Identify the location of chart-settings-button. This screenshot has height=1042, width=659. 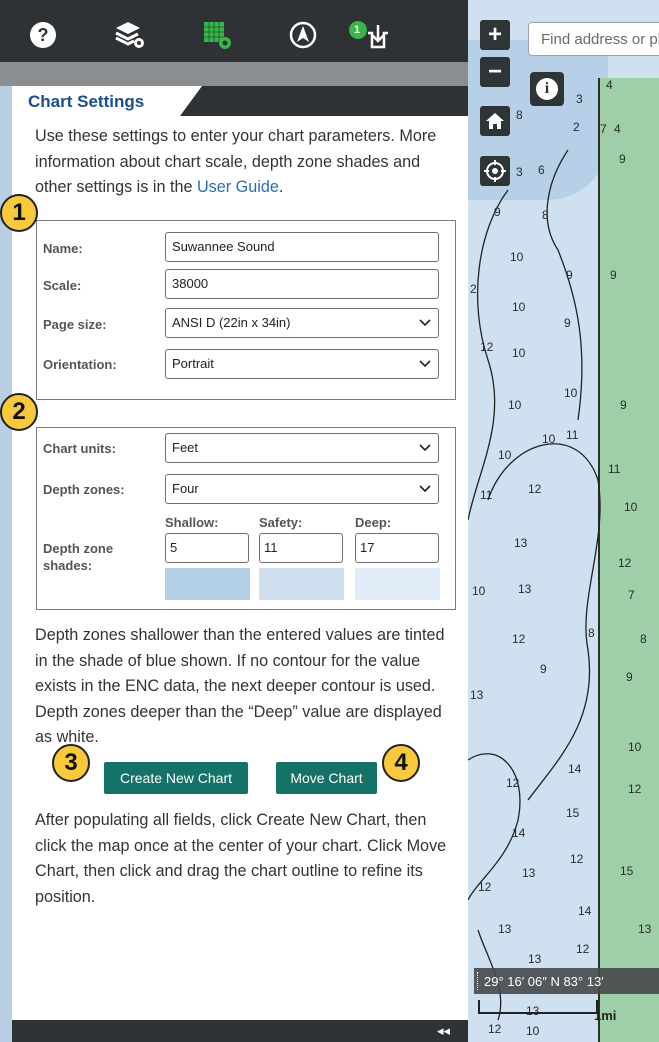
(217, 35).